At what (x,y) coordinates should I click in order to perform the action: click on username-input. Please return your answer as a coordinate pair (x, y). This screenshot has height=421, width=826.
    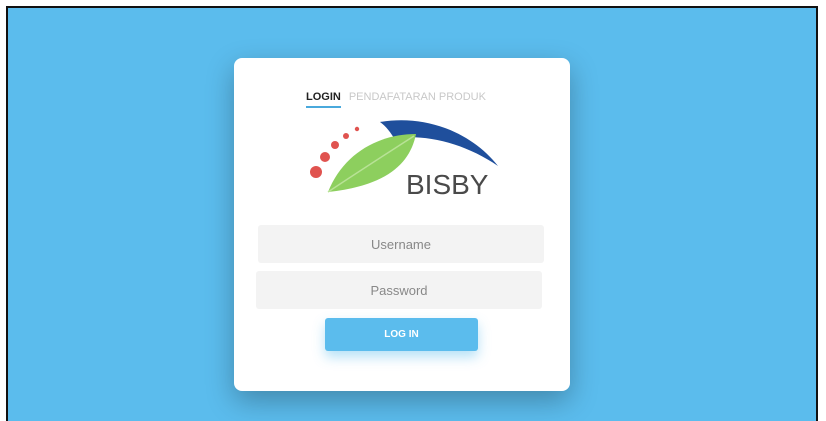
    Looking at the image, I should click on (401, 244).